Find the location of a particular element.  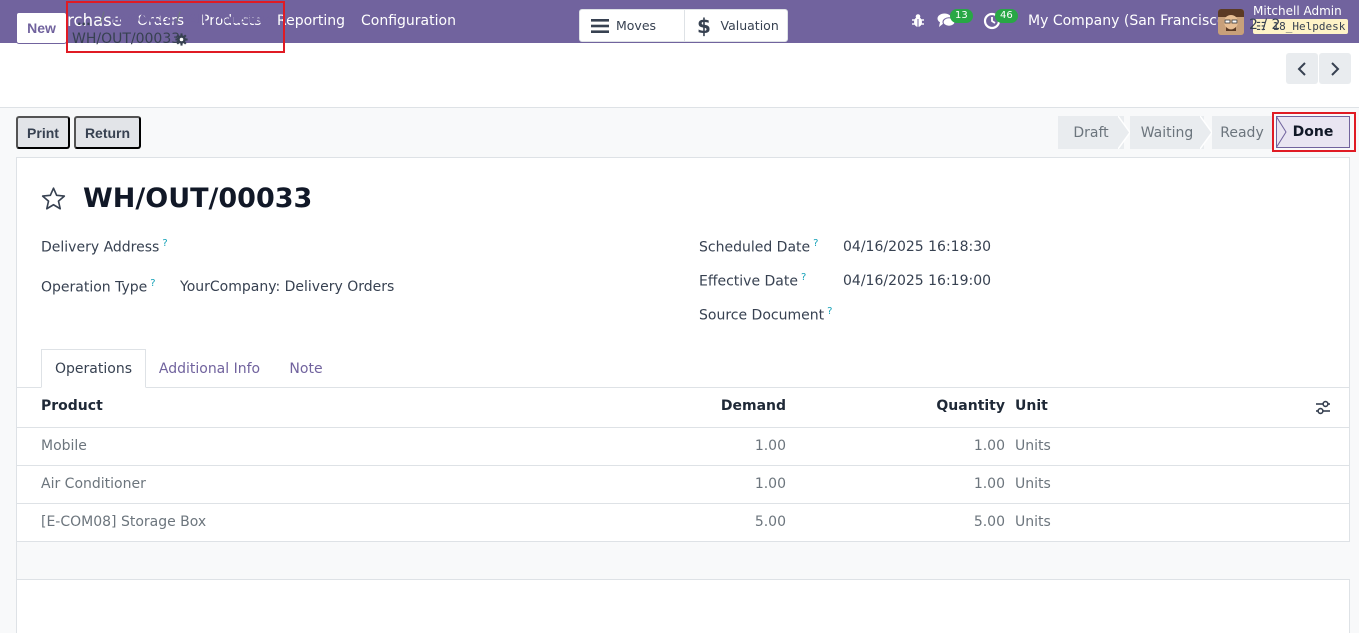

gear-icon is located at coordinates (181, 39).